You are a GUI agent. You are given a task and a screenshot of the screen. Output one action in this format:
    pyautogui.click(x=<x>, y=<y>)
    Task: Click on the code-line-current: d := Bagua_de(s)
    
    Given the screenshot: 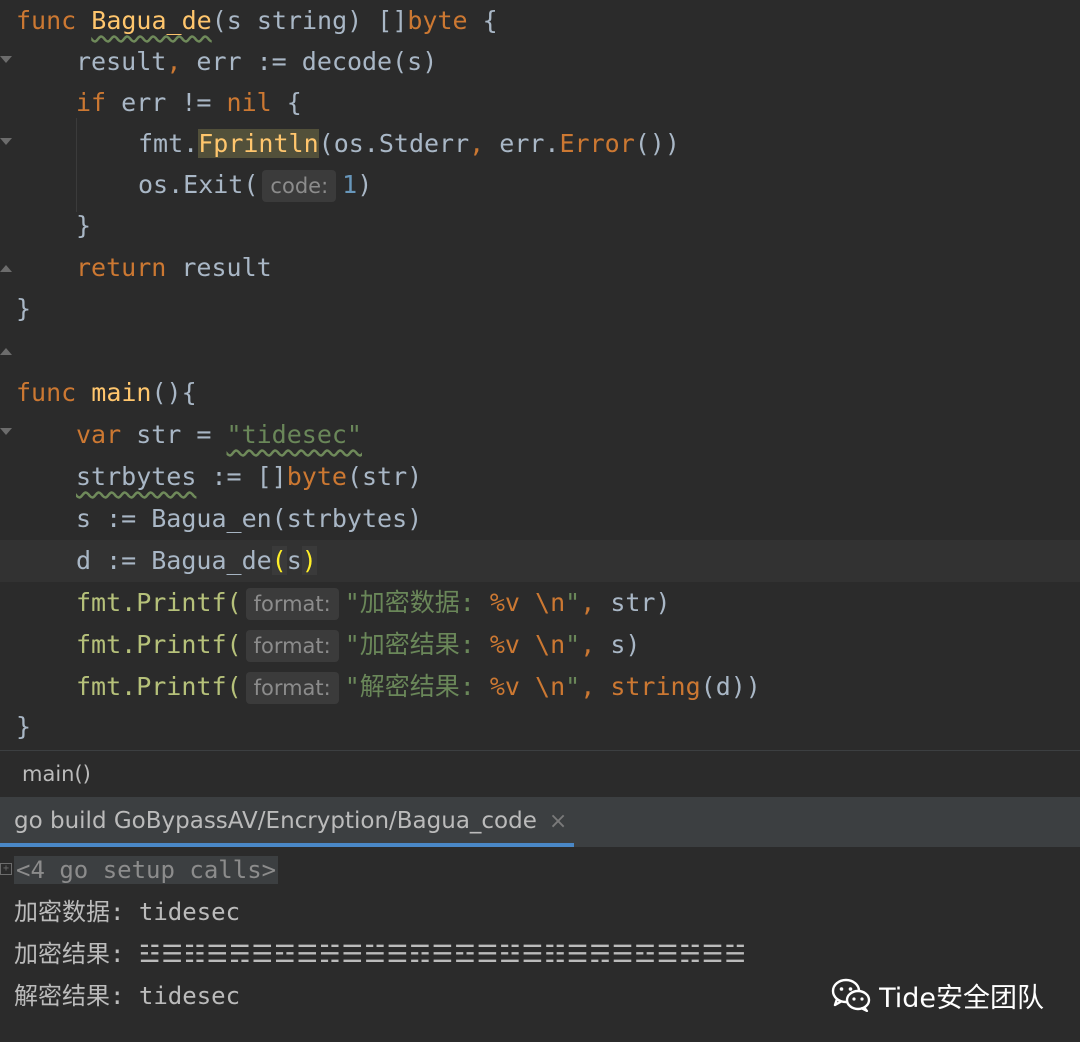 What is the action you would take?
    pyautogui.click(x=540, y=561)
    